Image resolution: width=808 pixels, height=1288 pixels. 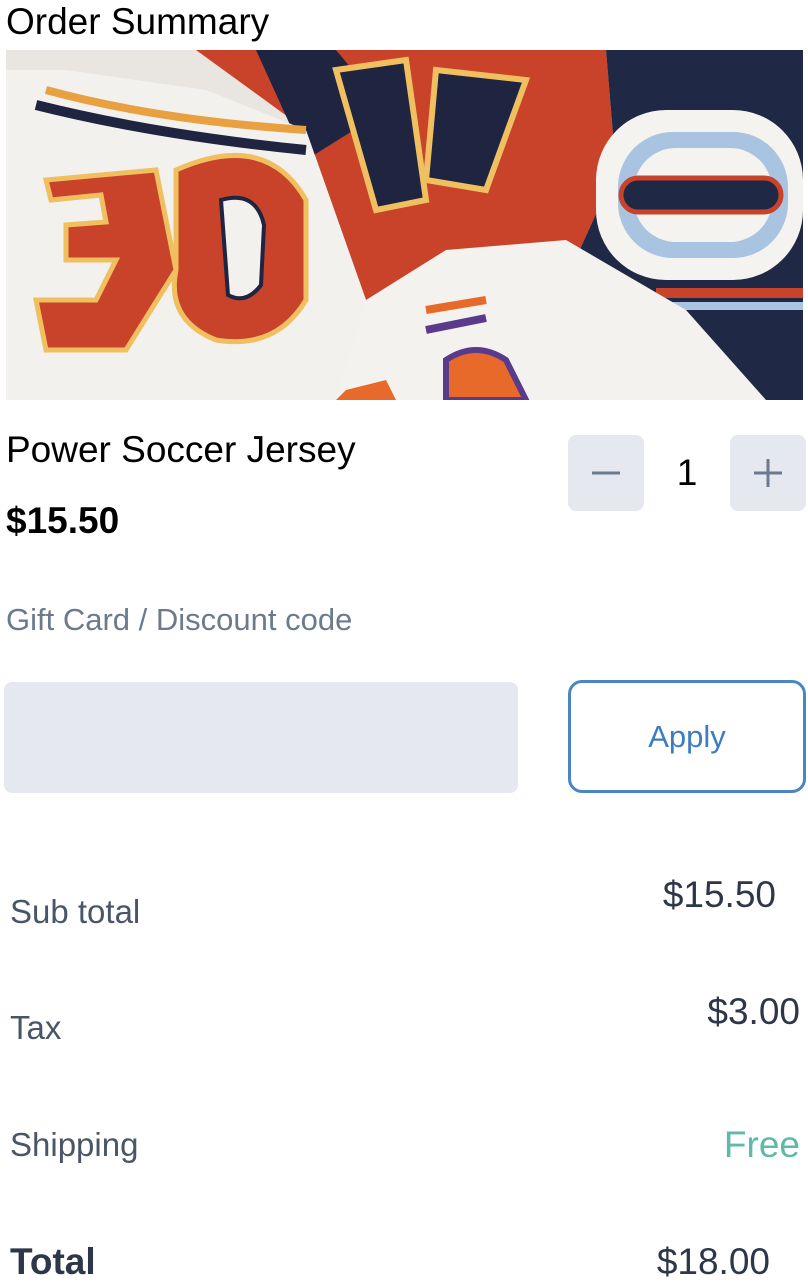 What do you see at coordinates (719, 894) in the screenshot?
I see `subtotal-value: $15.50` at bounding box center [719, 894].